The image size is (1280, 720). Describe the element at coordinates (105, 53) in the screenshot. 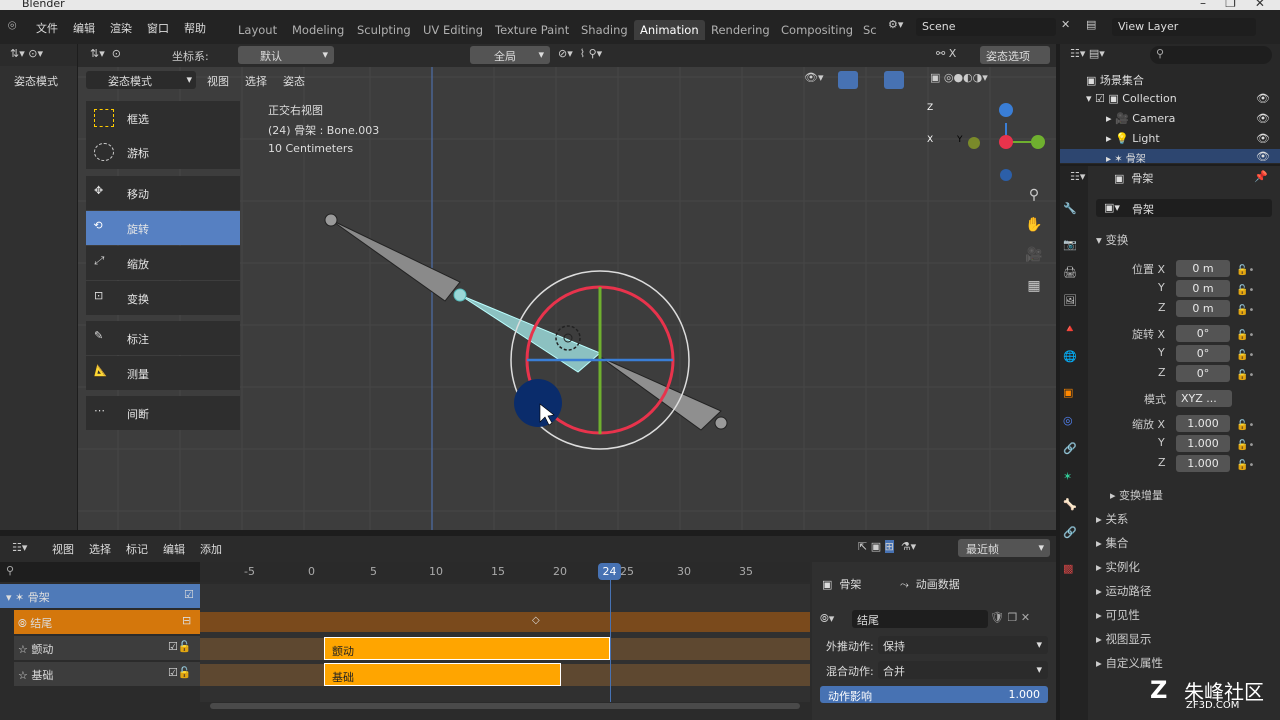

I see `viewport-editor-type: ⇅▾ ⊙` at that location.